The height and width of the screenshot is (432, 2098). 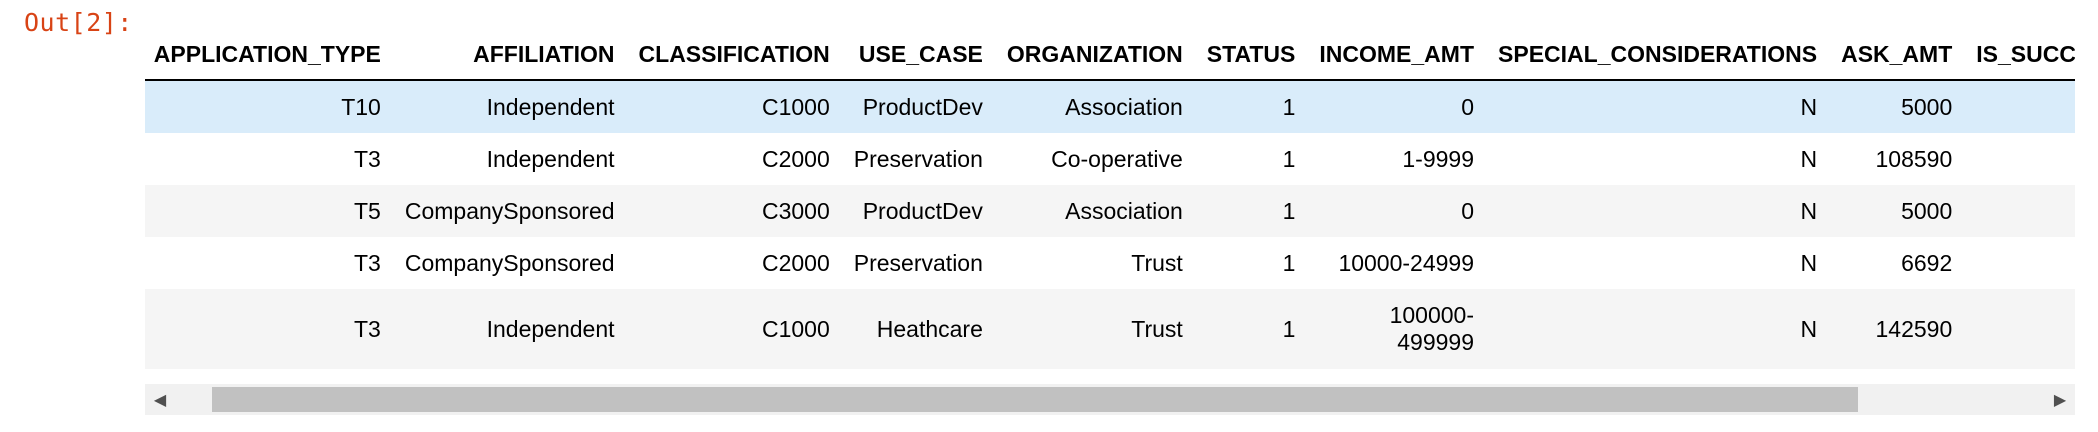 What do you see at coordinates (269, 106) in the screenshot?
I see `table-cell: T10` at bounding box center [269, 106].